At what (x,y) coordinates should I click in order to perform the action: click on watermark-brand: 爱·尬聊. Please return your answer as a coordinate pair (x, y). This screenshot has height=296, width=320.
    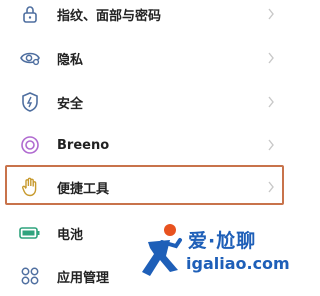
    Looking at the image, I should click on (222, 241).